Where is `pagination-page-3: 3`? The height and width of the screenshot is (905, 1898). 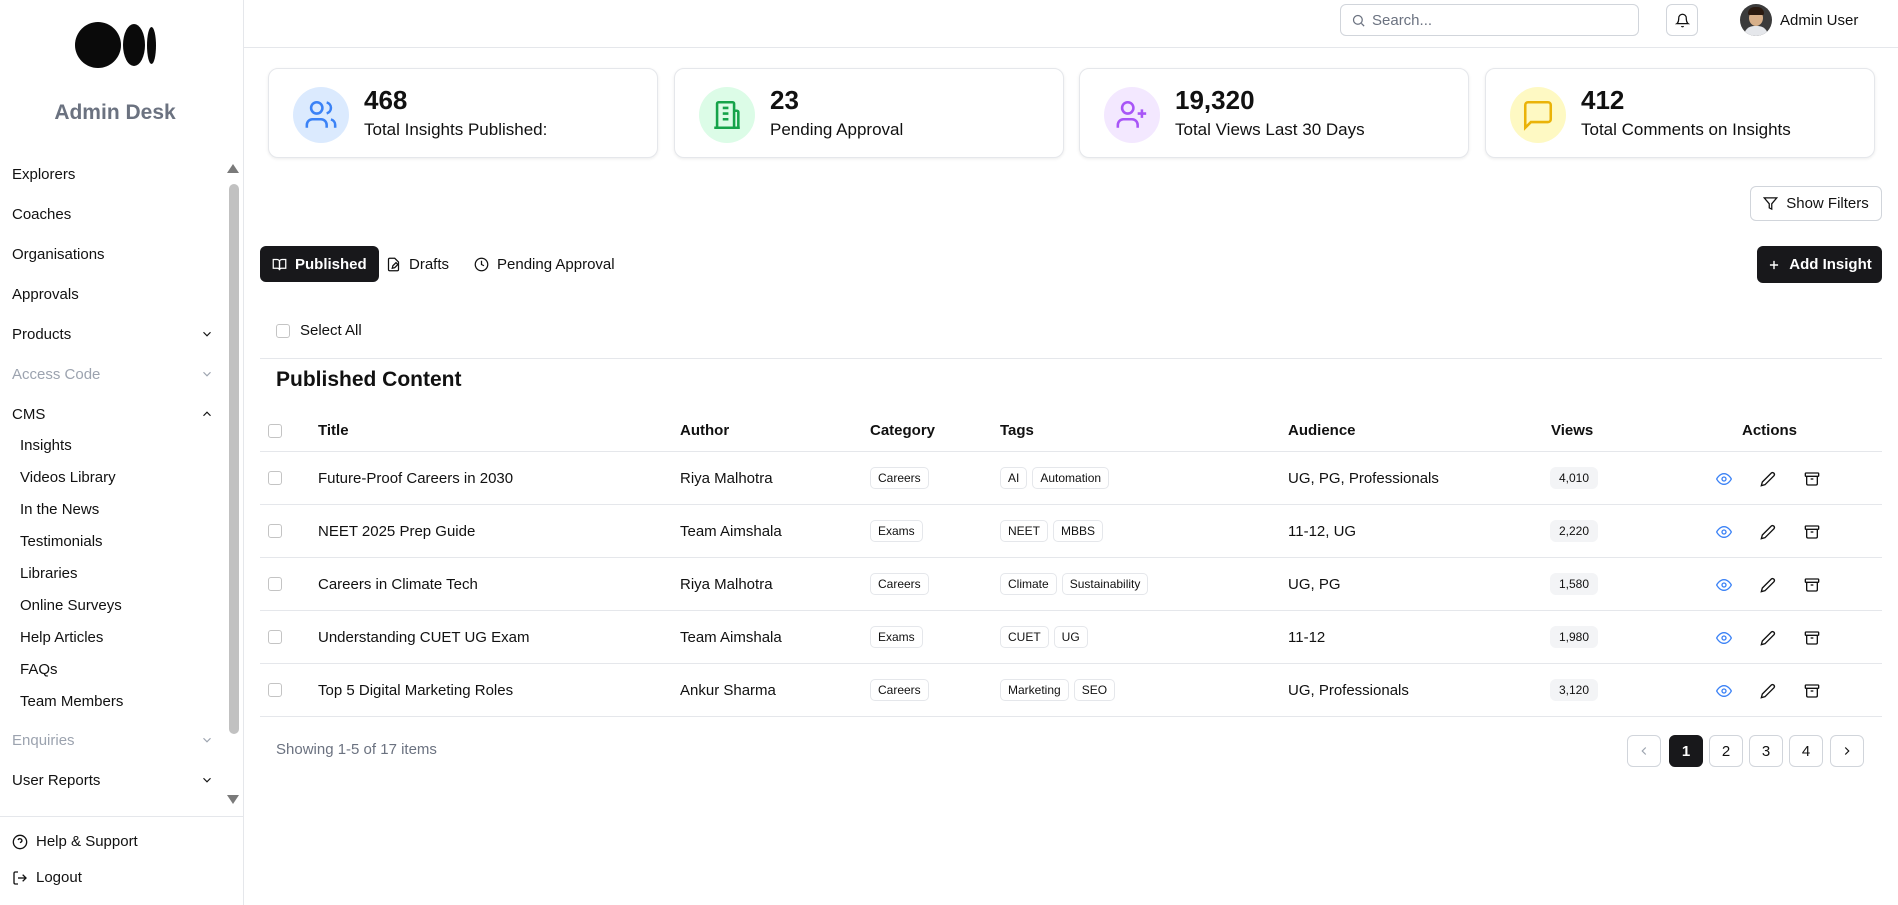
pagination-page-3: 3 is located at coordinates (1766, 751).